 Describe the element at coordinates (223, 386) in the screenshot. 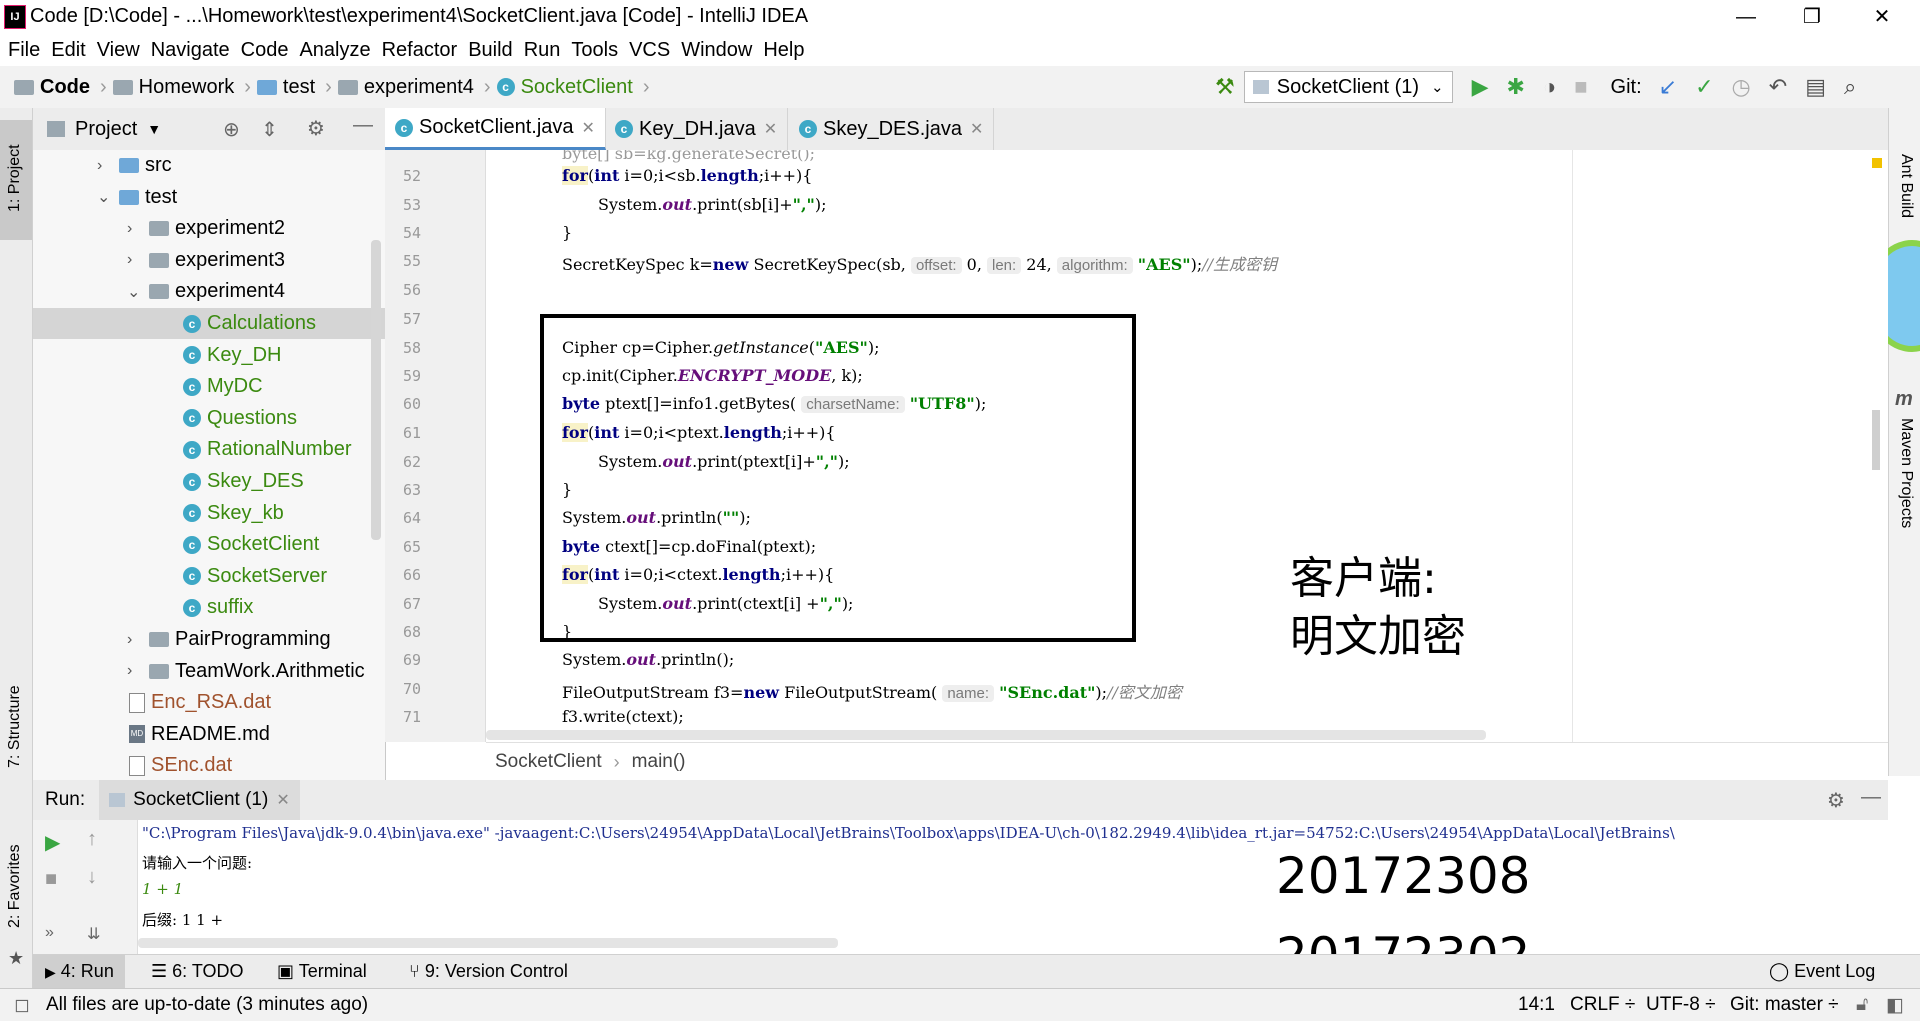

I see `tree-item-mydc: c MyDC` at that location.